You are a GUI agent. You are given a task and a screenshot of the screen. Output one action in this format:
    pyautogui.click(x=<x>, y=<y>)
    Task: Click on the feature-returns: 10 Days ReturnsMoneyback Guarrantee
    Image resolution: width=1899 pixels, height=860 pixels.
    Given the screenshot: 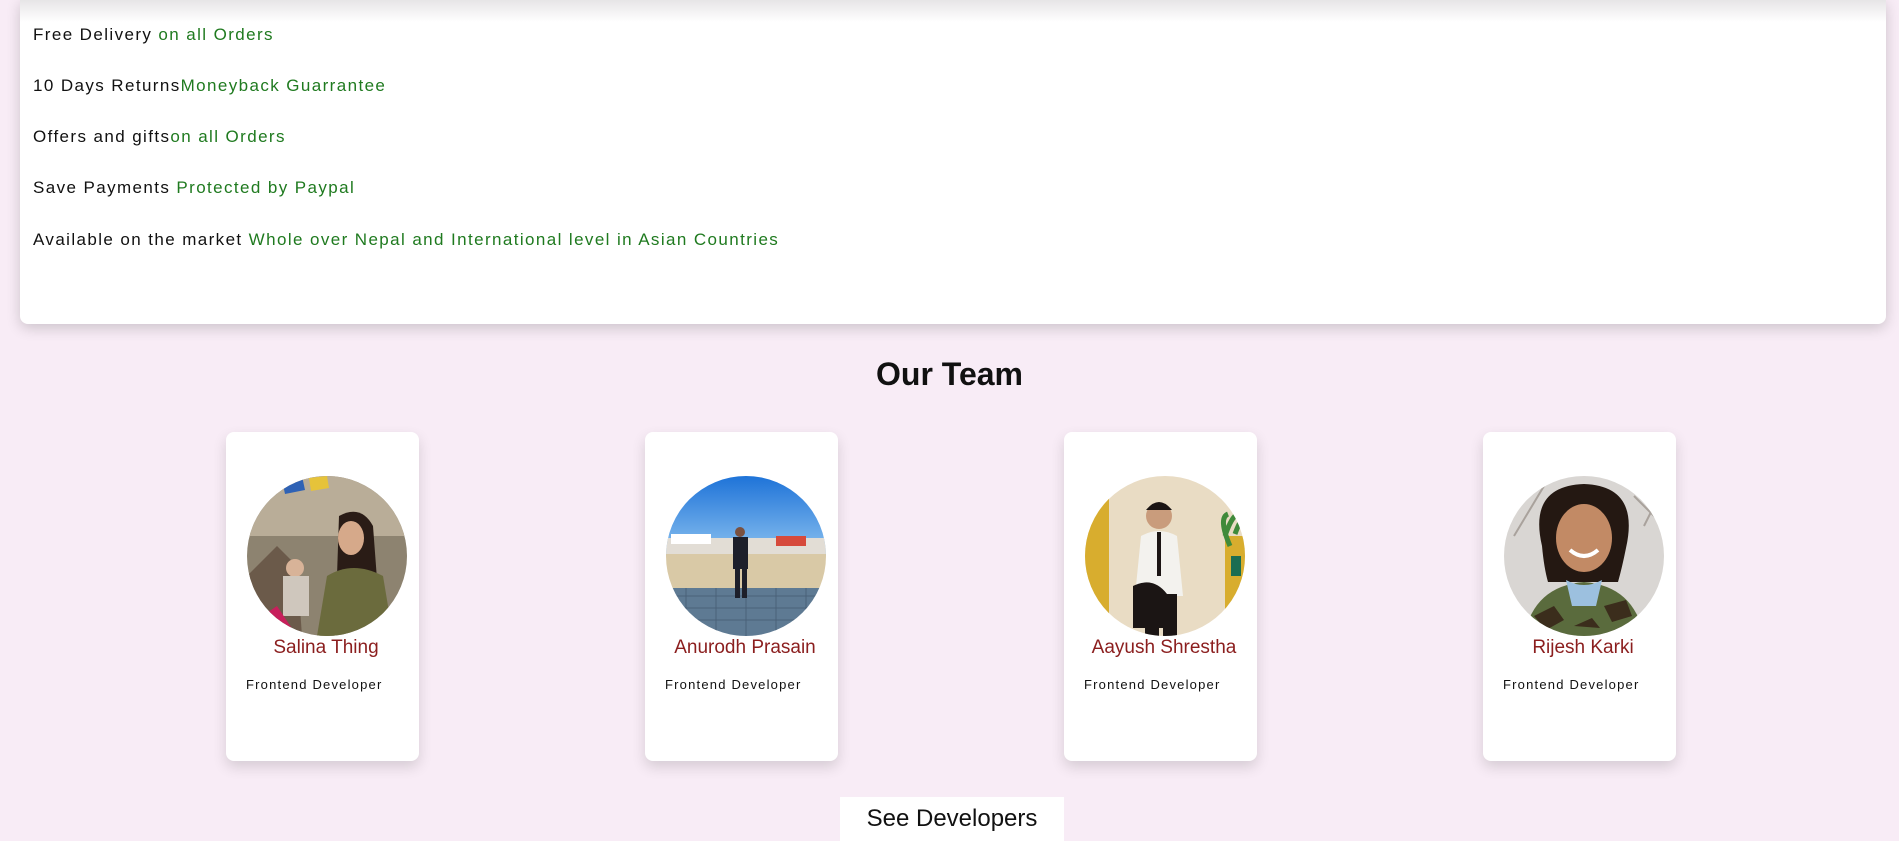 What is the action you would take?
    pyautogui.click(x=209, y=86)
    